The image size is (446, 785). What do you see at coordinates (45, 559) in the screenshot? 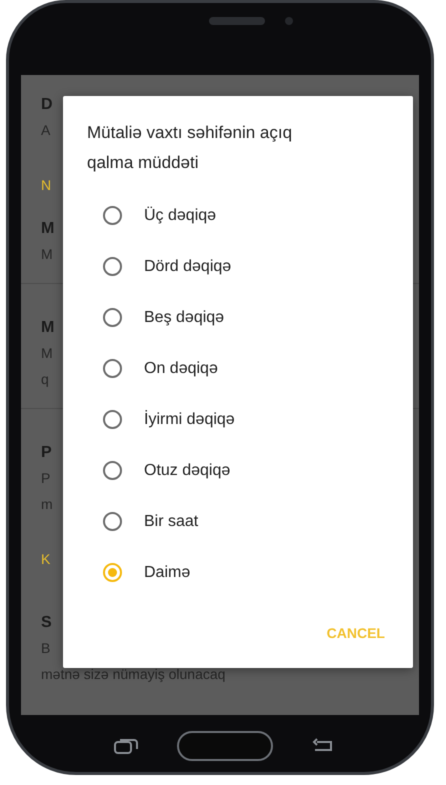
I see `section-header: K` at bounding box center [45, 559].